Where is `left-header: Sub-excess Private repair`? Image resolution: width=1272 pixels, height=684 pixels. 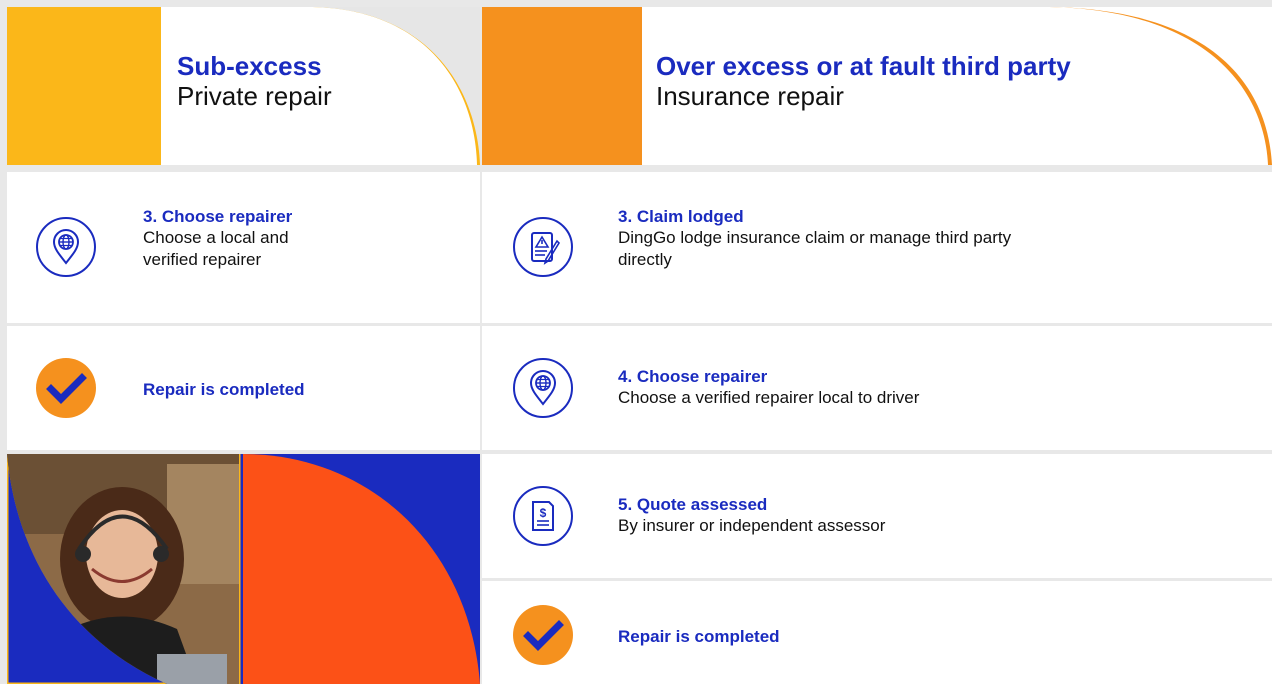
left-header: Sub-excess Private repair is located at coordinates (243, 86).